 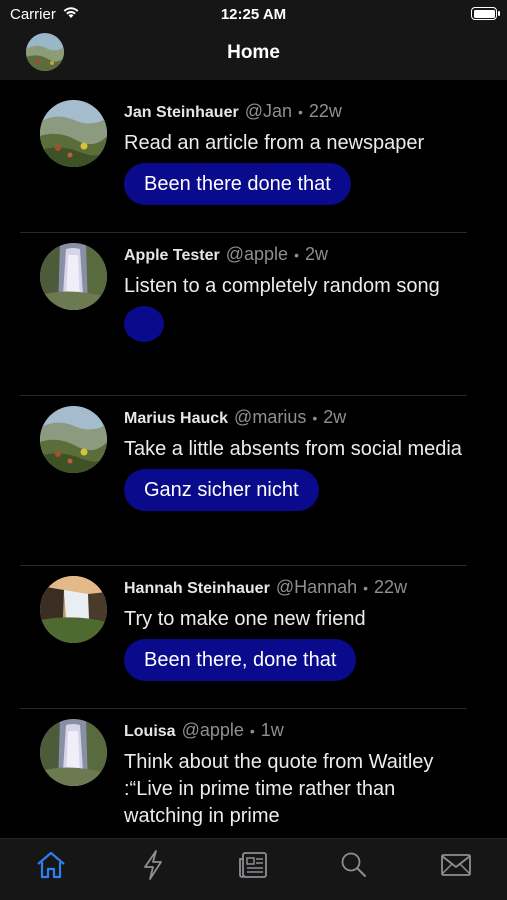 What do you see at coordinates (172, 255) in the screenshot?
I see `author-name: Apple Tester` at bounding box center [172, 255].